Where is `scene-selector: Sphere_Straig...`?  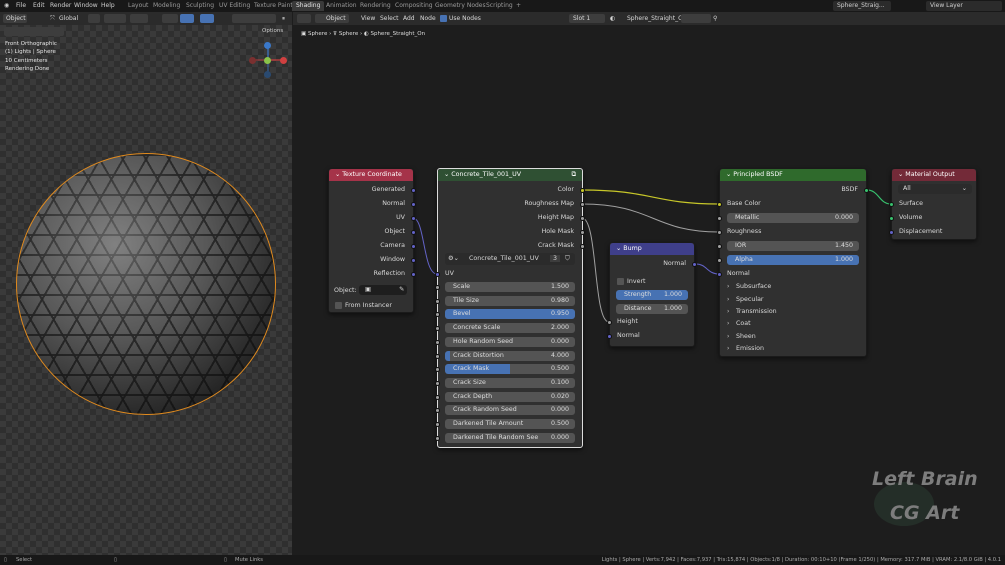
scene-selector: Sphere_Straig... is located at coordinates (862, 6).